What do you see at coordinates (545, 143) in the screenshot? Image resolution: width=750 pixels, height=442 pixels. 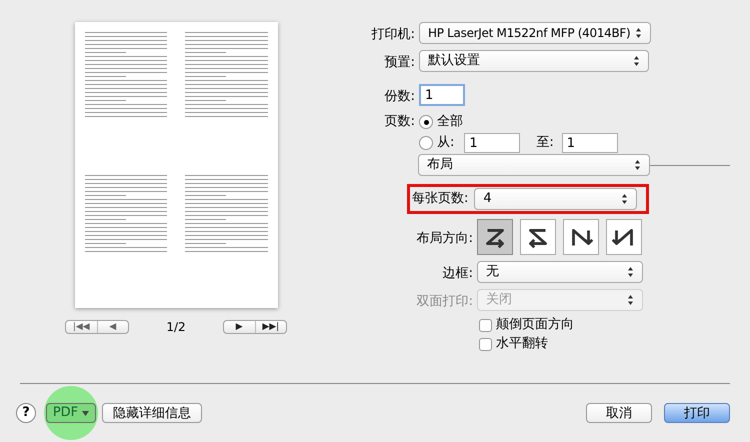 I see `to-label: 至:` at bounding box center [545, 143].